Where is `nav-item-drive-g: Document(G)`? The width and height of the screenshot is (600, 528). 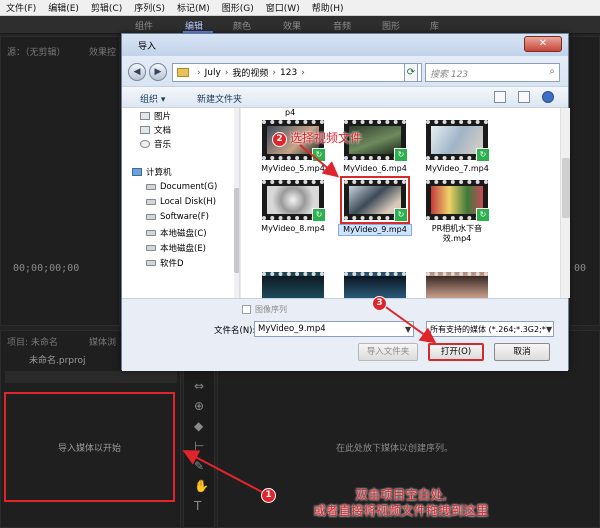 nav-item-drive-g: Document(G) is located at coordinates (181, 187).